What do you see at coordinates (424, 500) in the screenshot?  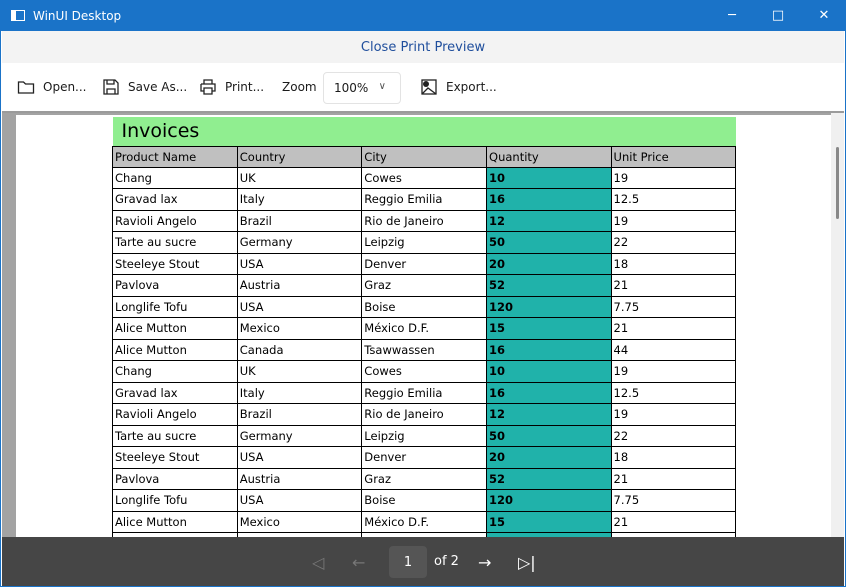 I see `table-row: Longlife Tofu USA Boise 120 7.75` at bounding box center [424, 500].